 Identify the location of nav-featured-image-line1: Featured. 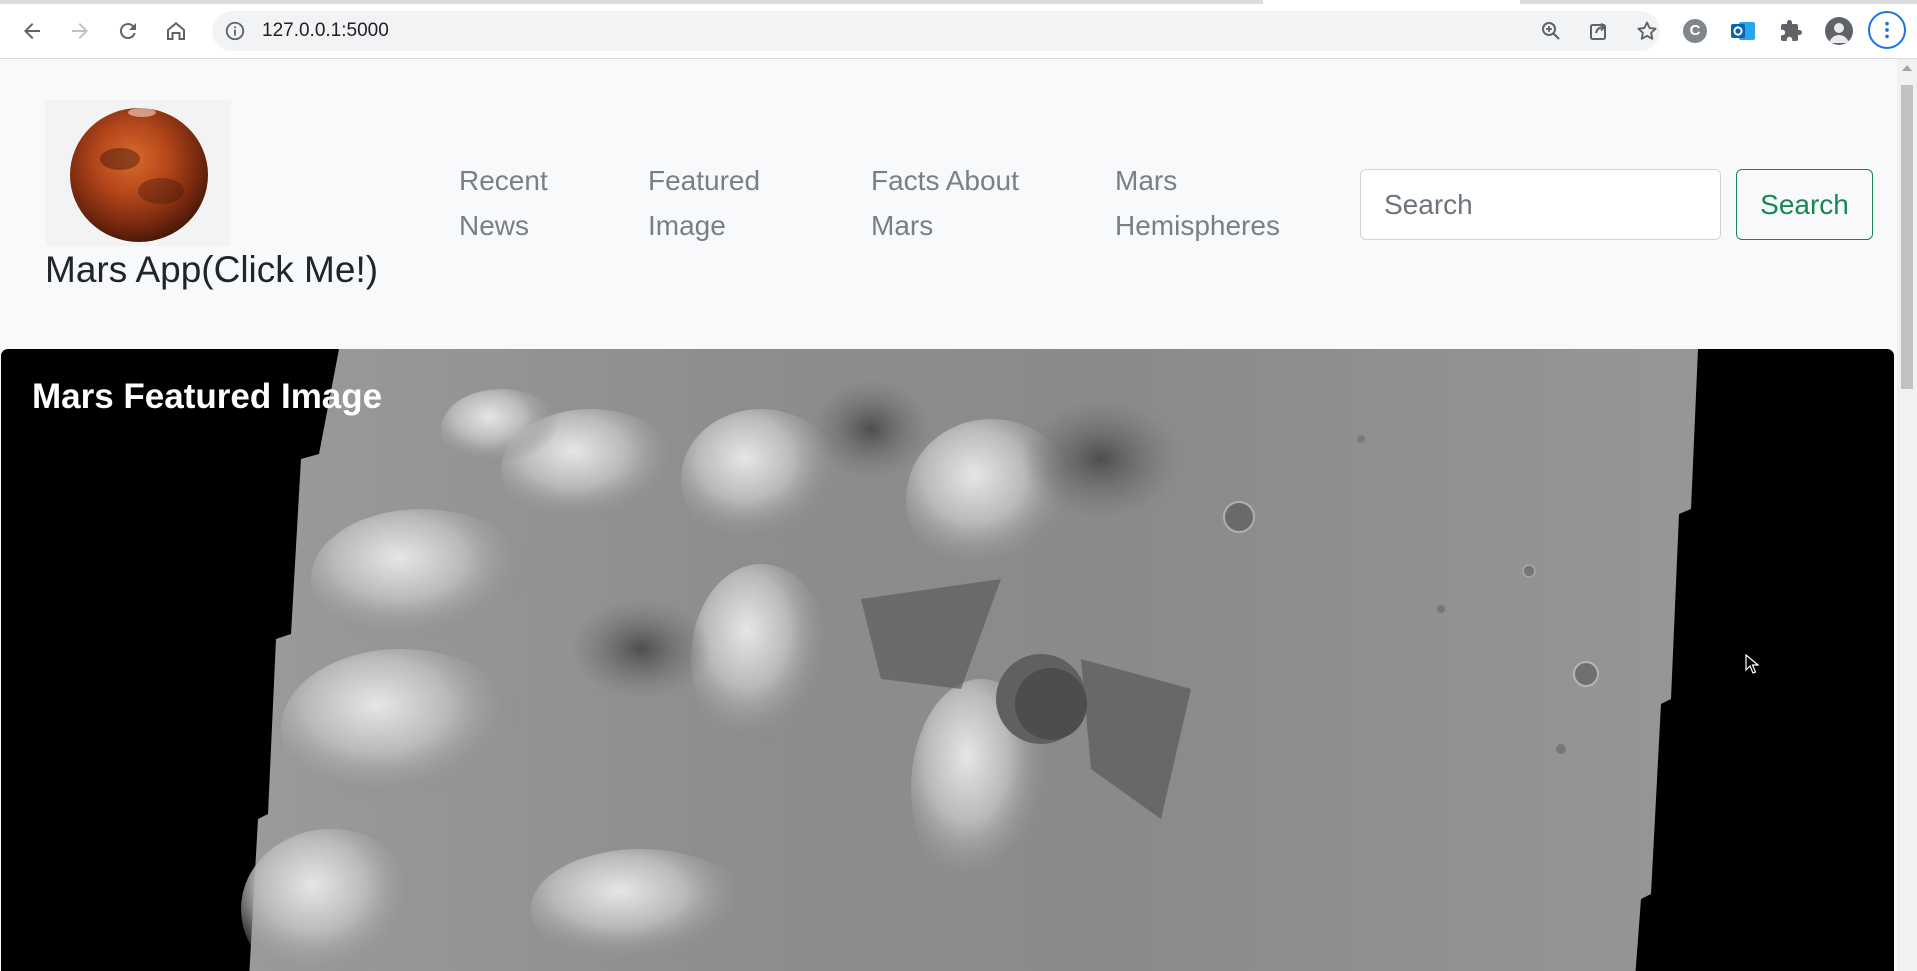
(704, 180).